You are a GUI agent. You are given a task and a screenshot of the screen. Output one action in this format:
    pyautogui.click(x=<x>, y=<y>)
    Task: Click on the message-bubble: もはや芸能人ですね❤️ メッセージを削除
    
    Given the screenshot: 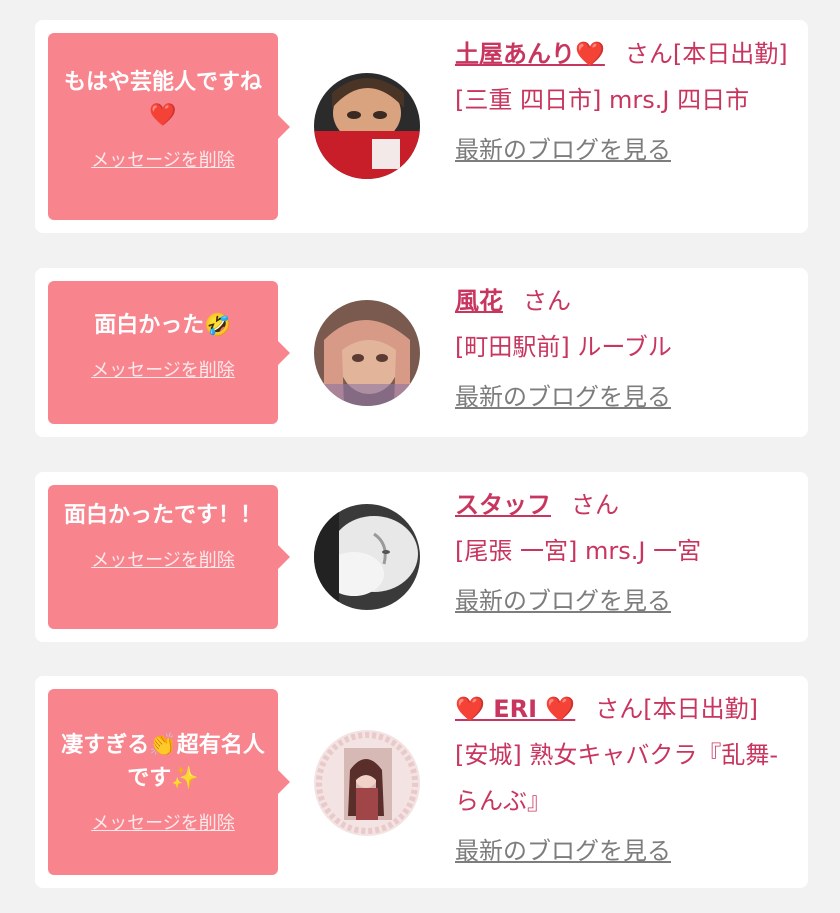 What is the action you would take?
    pyautogui.click(x=169, y=126)
    